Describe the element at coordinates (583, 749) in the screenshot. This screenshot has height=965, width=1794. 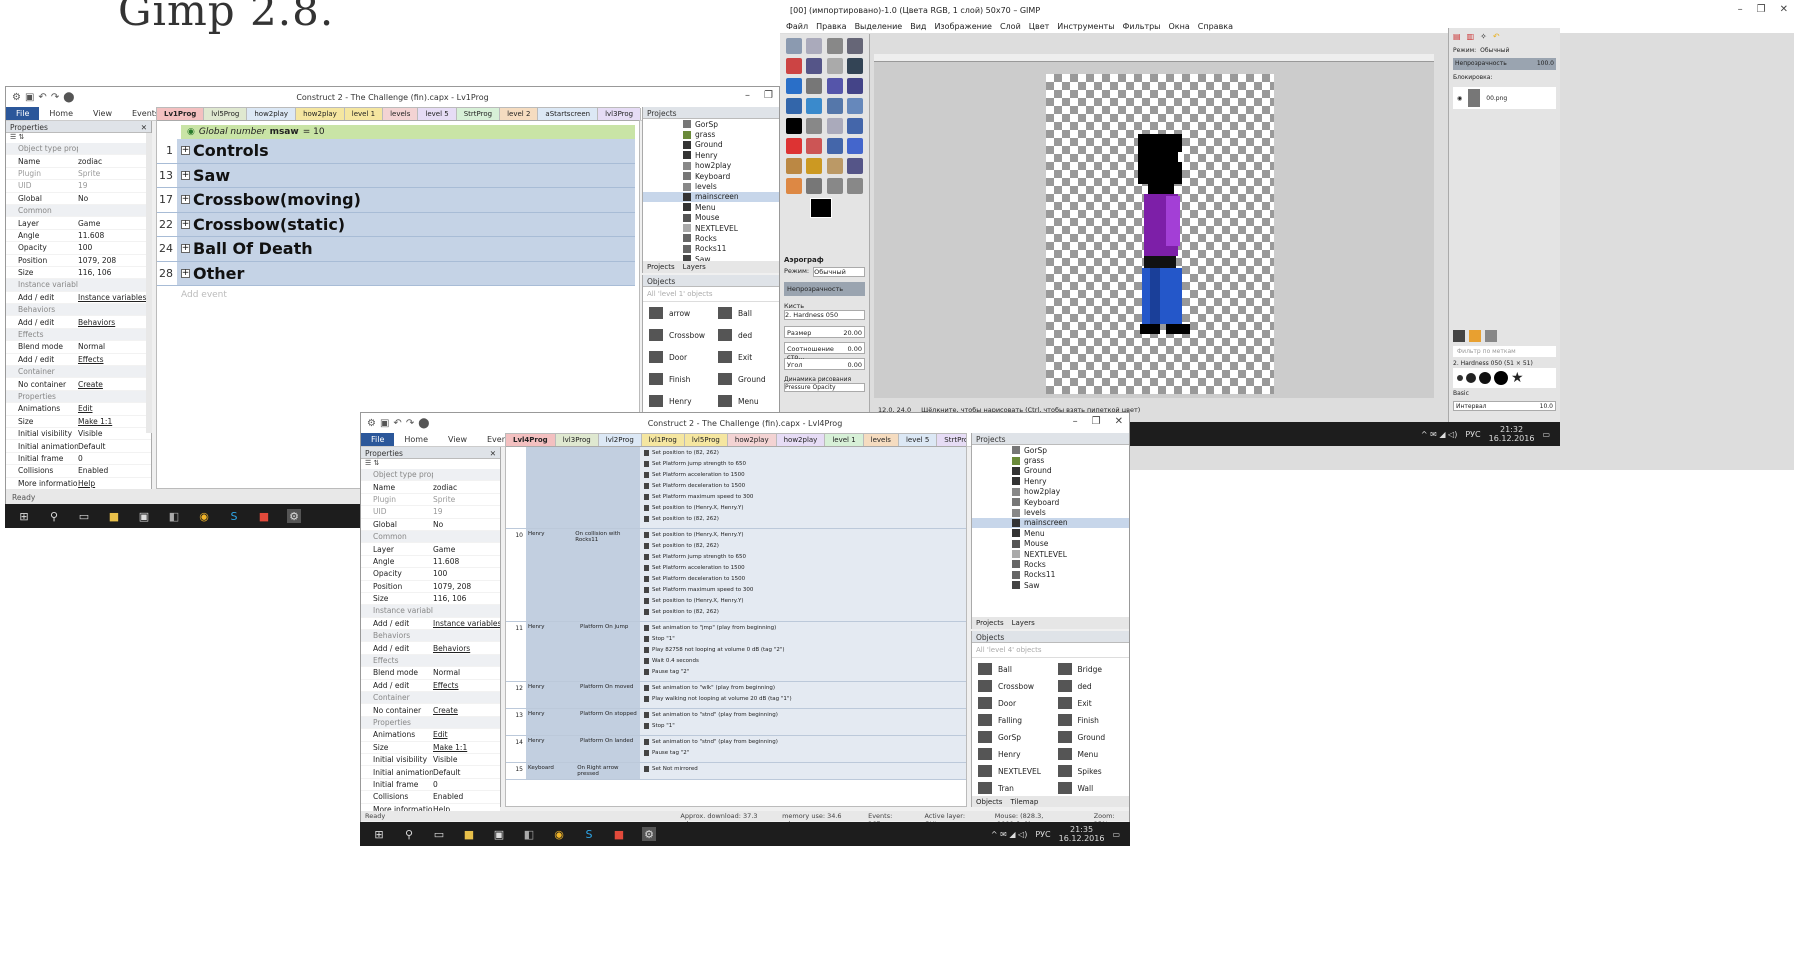
I see `event-conditions: Henry Platform On landed` at that location.